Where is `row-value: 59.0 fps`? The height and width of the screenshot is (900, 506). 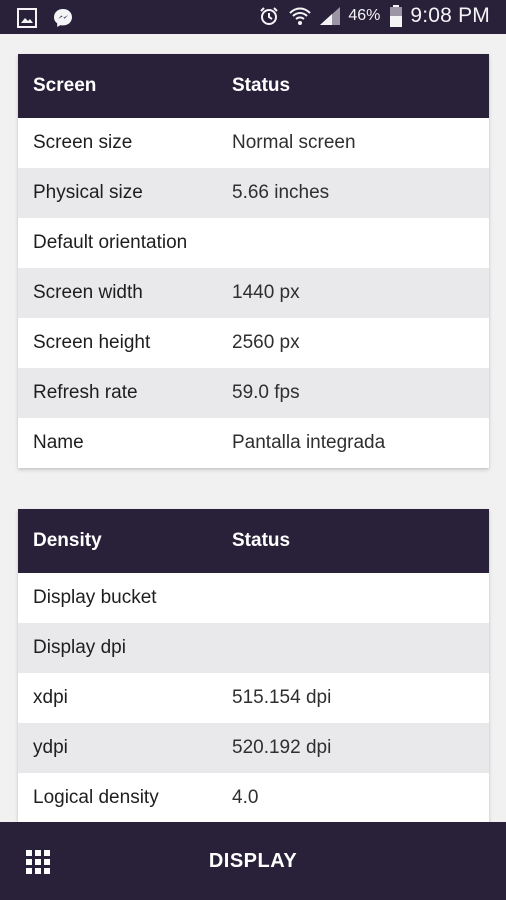 row-value: 59.0 fps is located at coordinates (266, 392).